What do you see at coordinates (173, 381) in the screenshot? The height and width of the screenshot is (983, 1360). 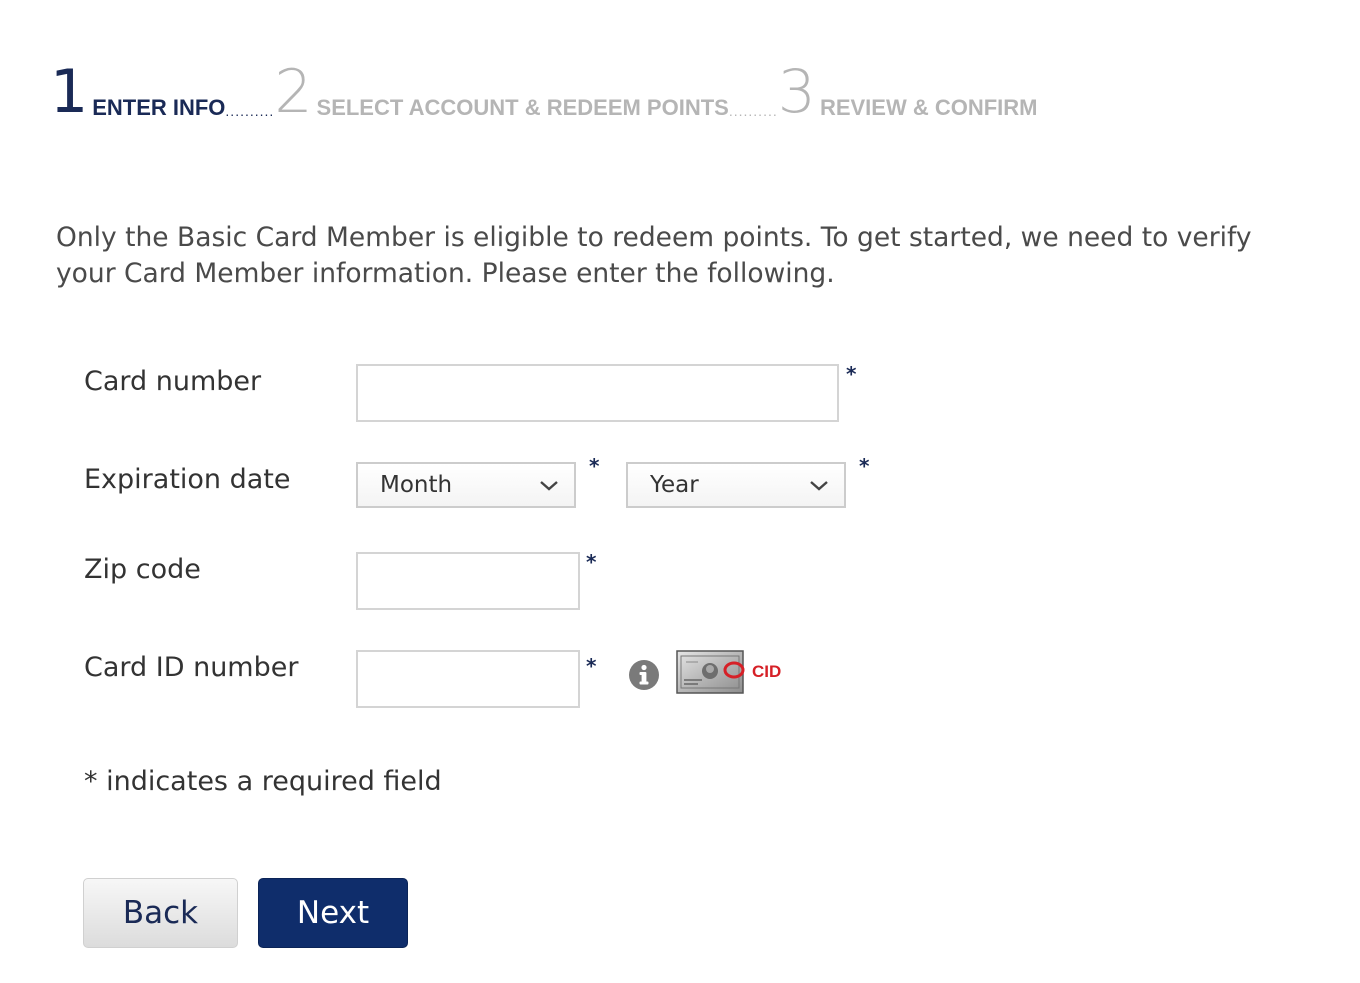 I see `card-number-label: Card number` at bounding box center [173, 381].